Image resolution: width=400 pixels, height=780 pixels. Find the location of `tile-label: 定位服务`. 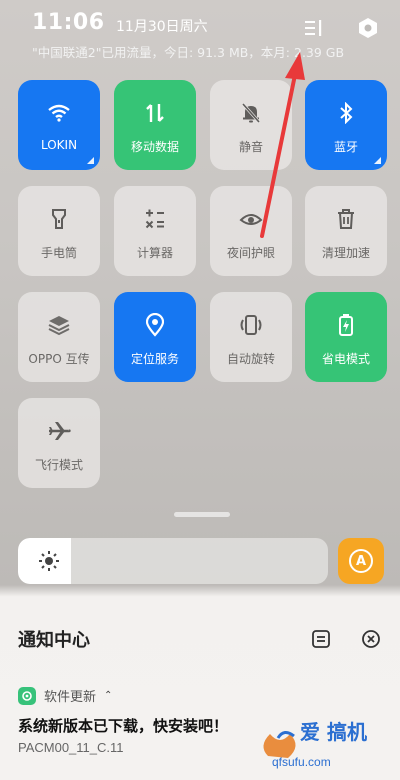

tile-label: 定位服务 is located at coordinates (154, 359).